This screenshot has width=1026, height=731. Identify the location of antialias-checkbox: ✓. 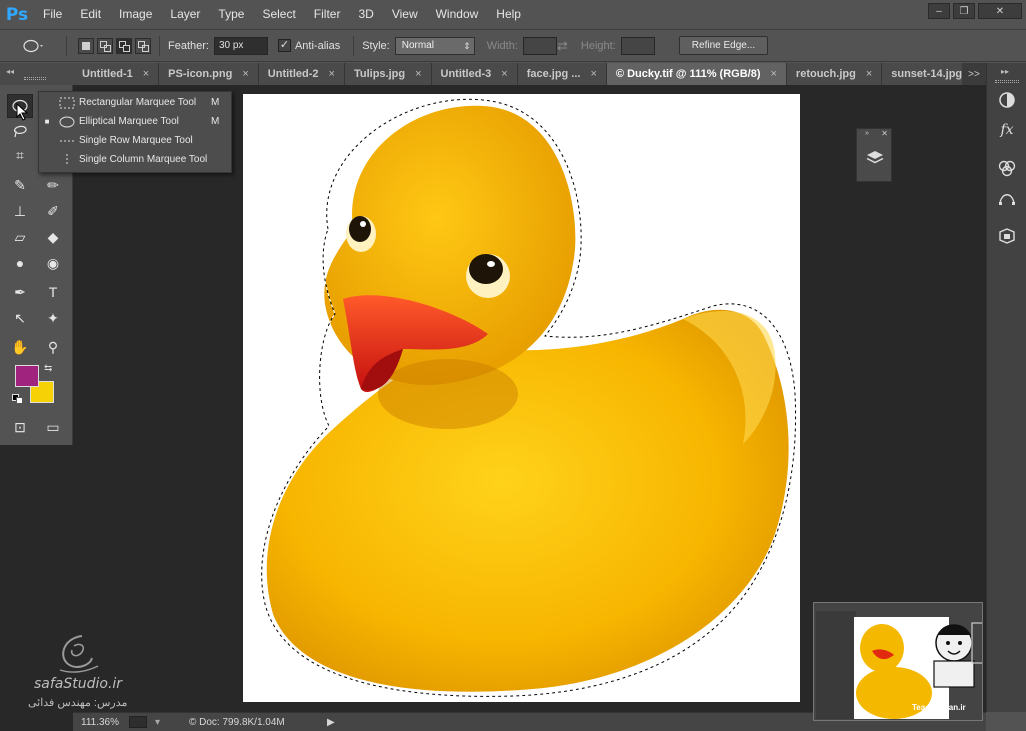
(284, 45).